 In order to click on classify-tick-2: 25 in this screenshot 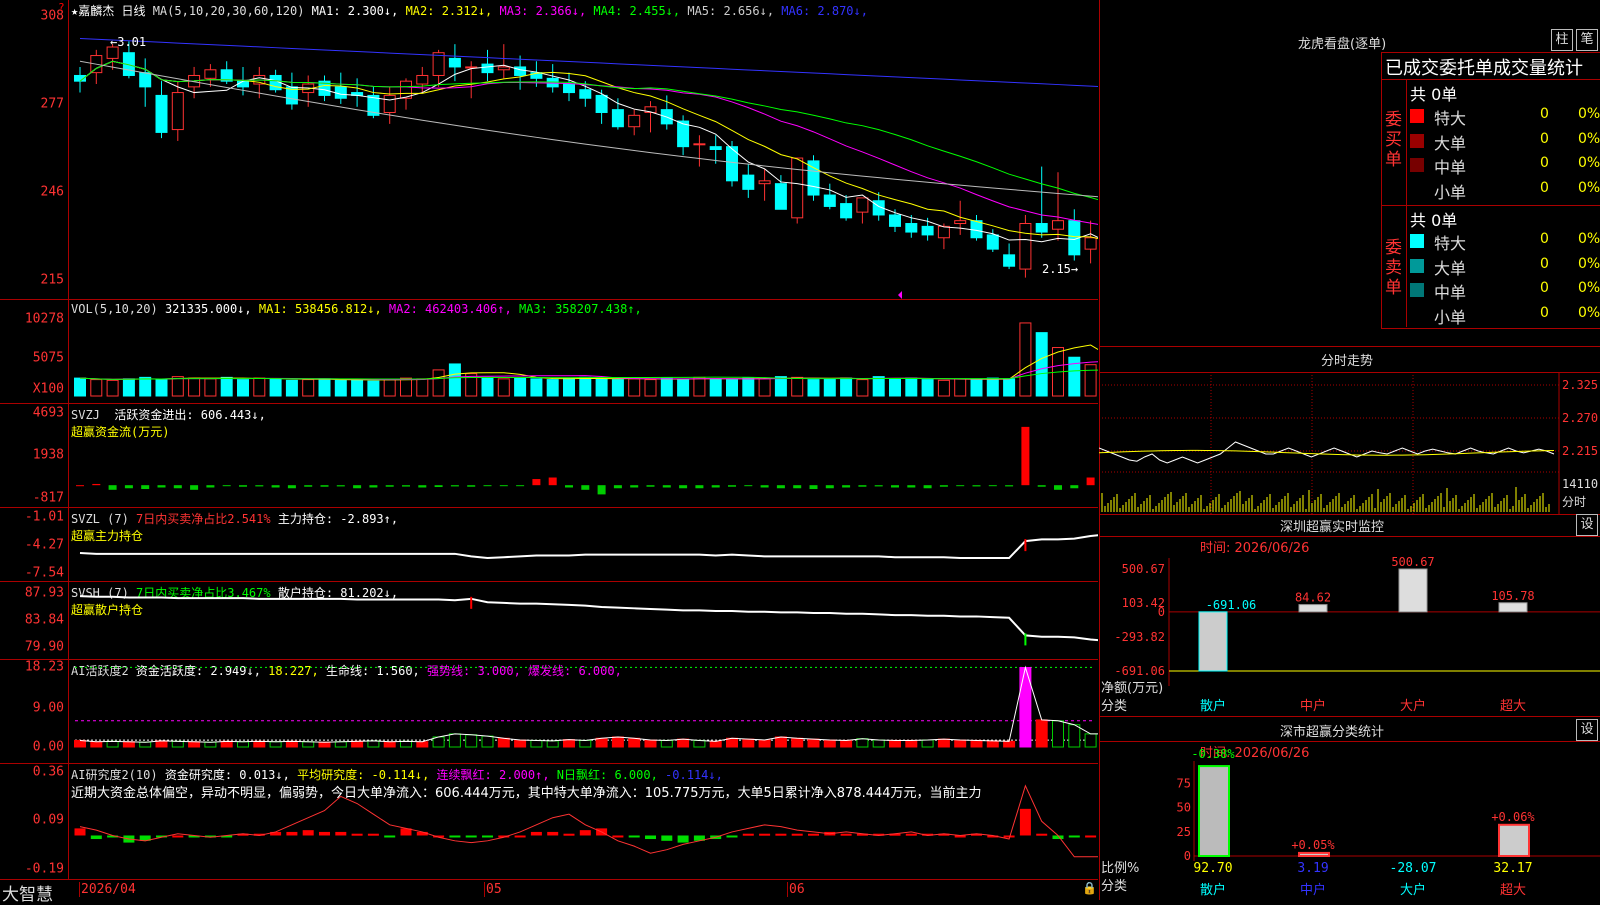, I will do `click(1184, 832)`.